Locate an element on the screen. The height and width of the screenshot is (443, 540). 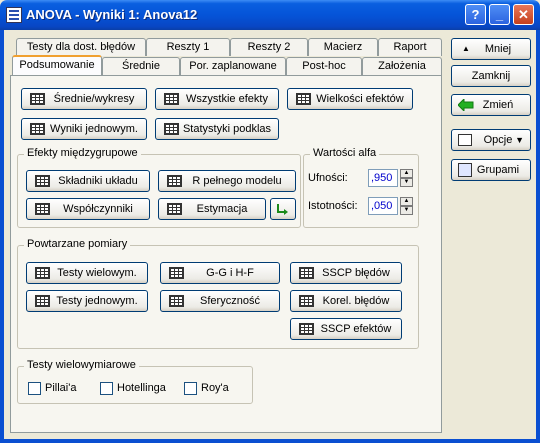
hotelling-checkbox: Hotellinga is located at coordinates (133, 389).